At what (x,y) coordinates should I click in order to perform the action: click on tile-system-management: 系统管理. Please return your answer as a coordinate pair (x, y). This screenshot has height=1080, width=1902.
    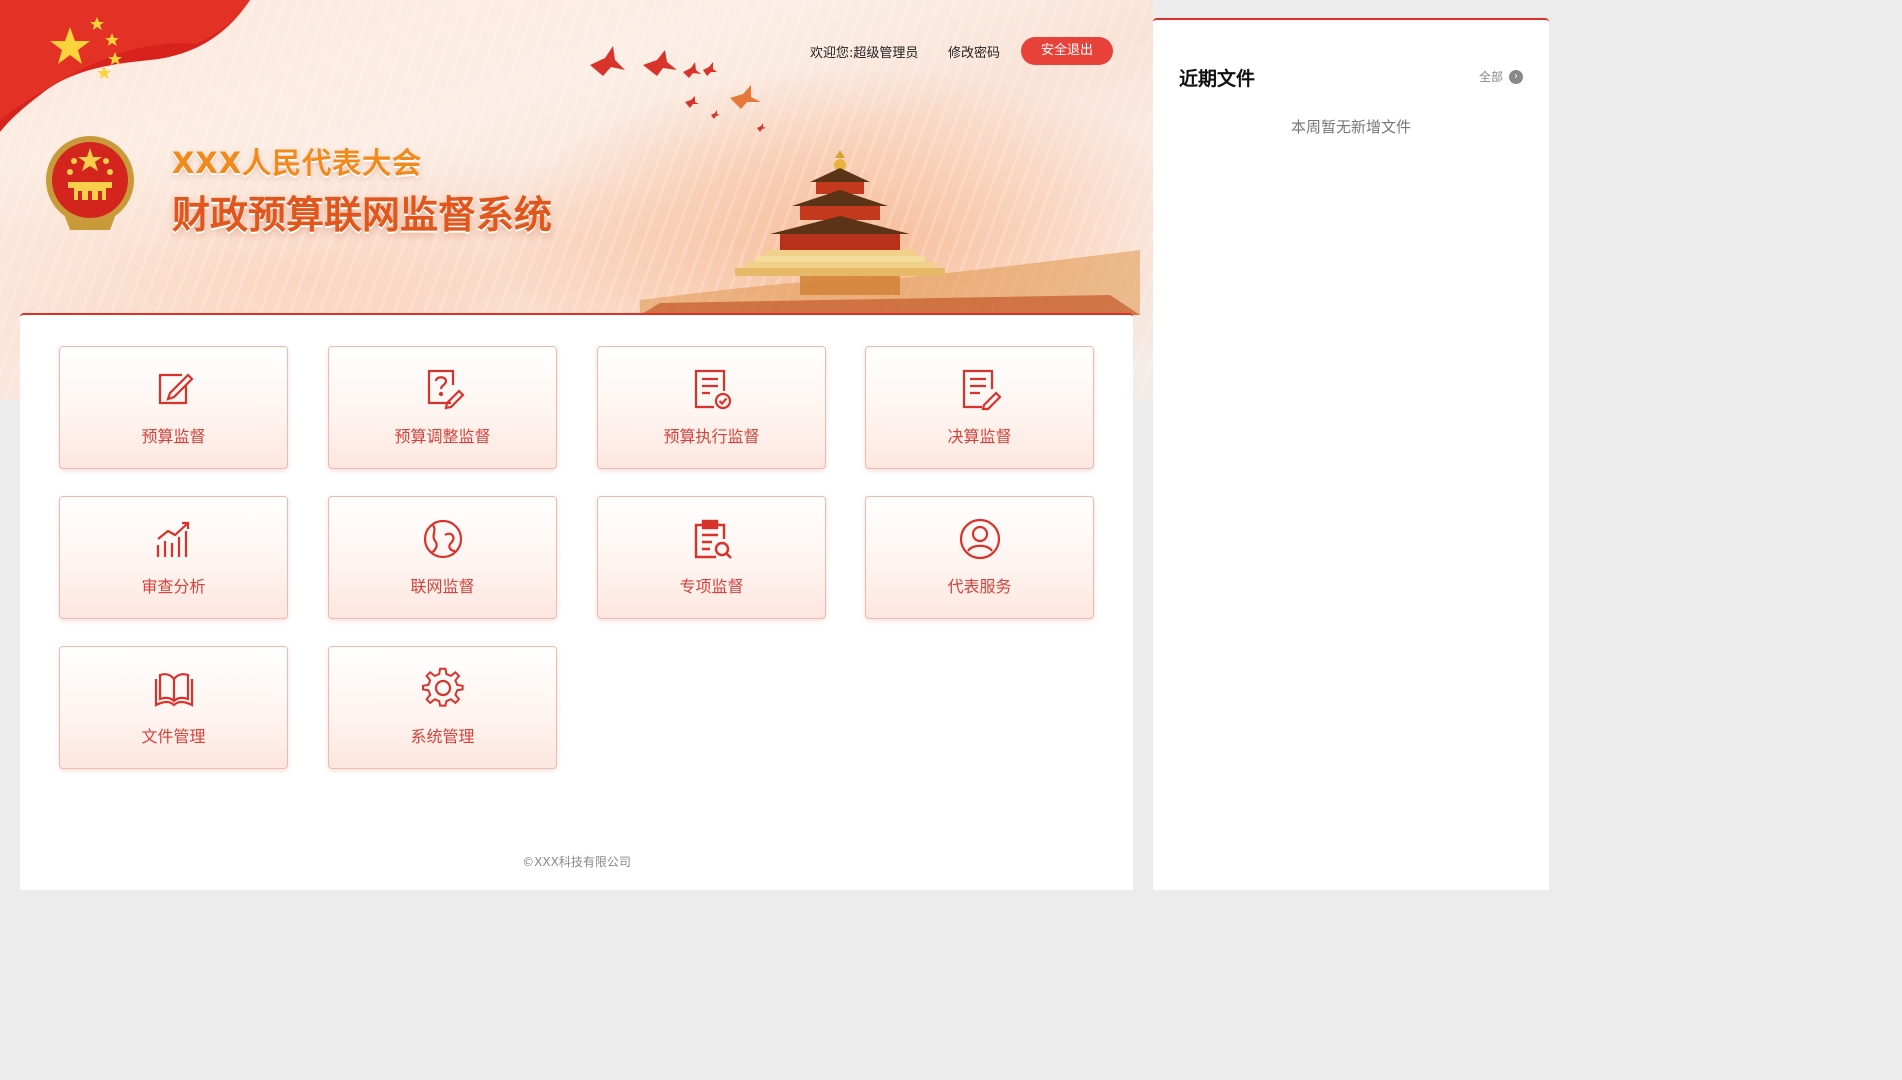
    Looking at the image, I should click on (442, 707).